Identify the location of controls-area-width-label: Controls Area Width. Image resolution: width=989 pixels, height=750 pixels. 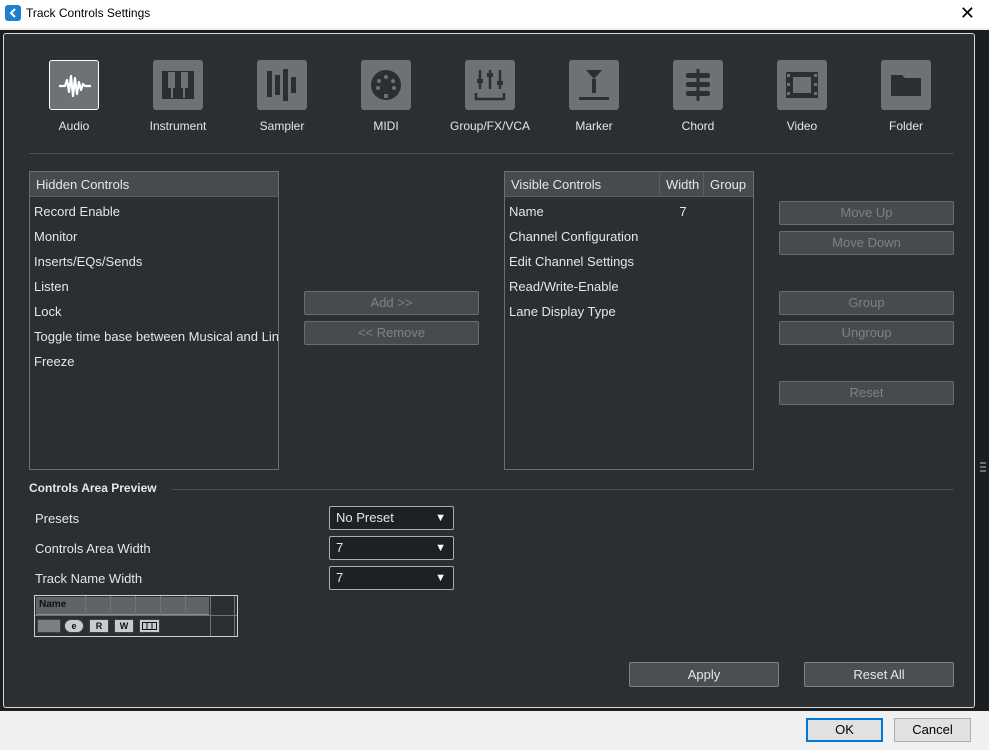
(93, 548).